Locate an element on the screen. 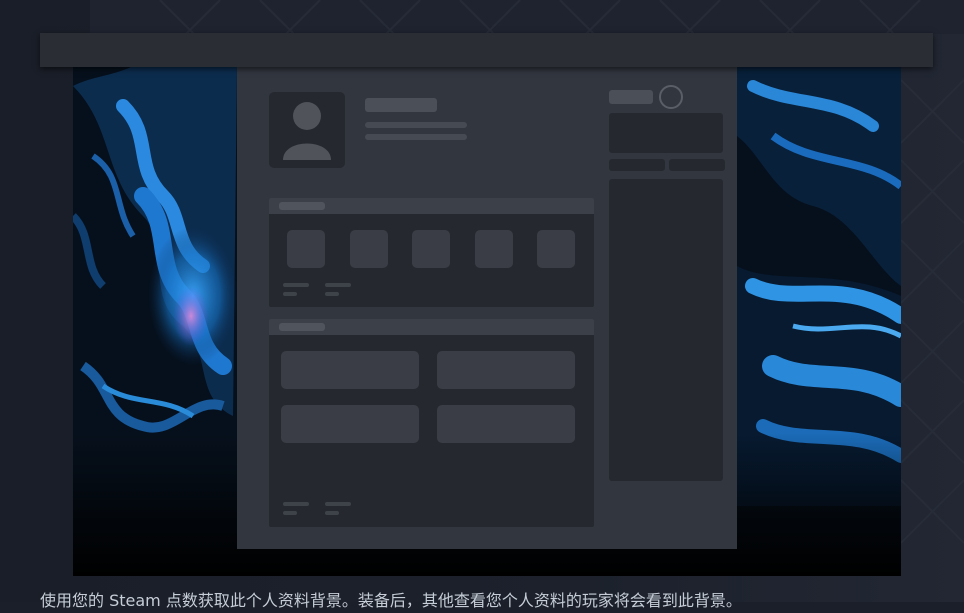  persona-name-placeholder is located at coordinates (401, 105).